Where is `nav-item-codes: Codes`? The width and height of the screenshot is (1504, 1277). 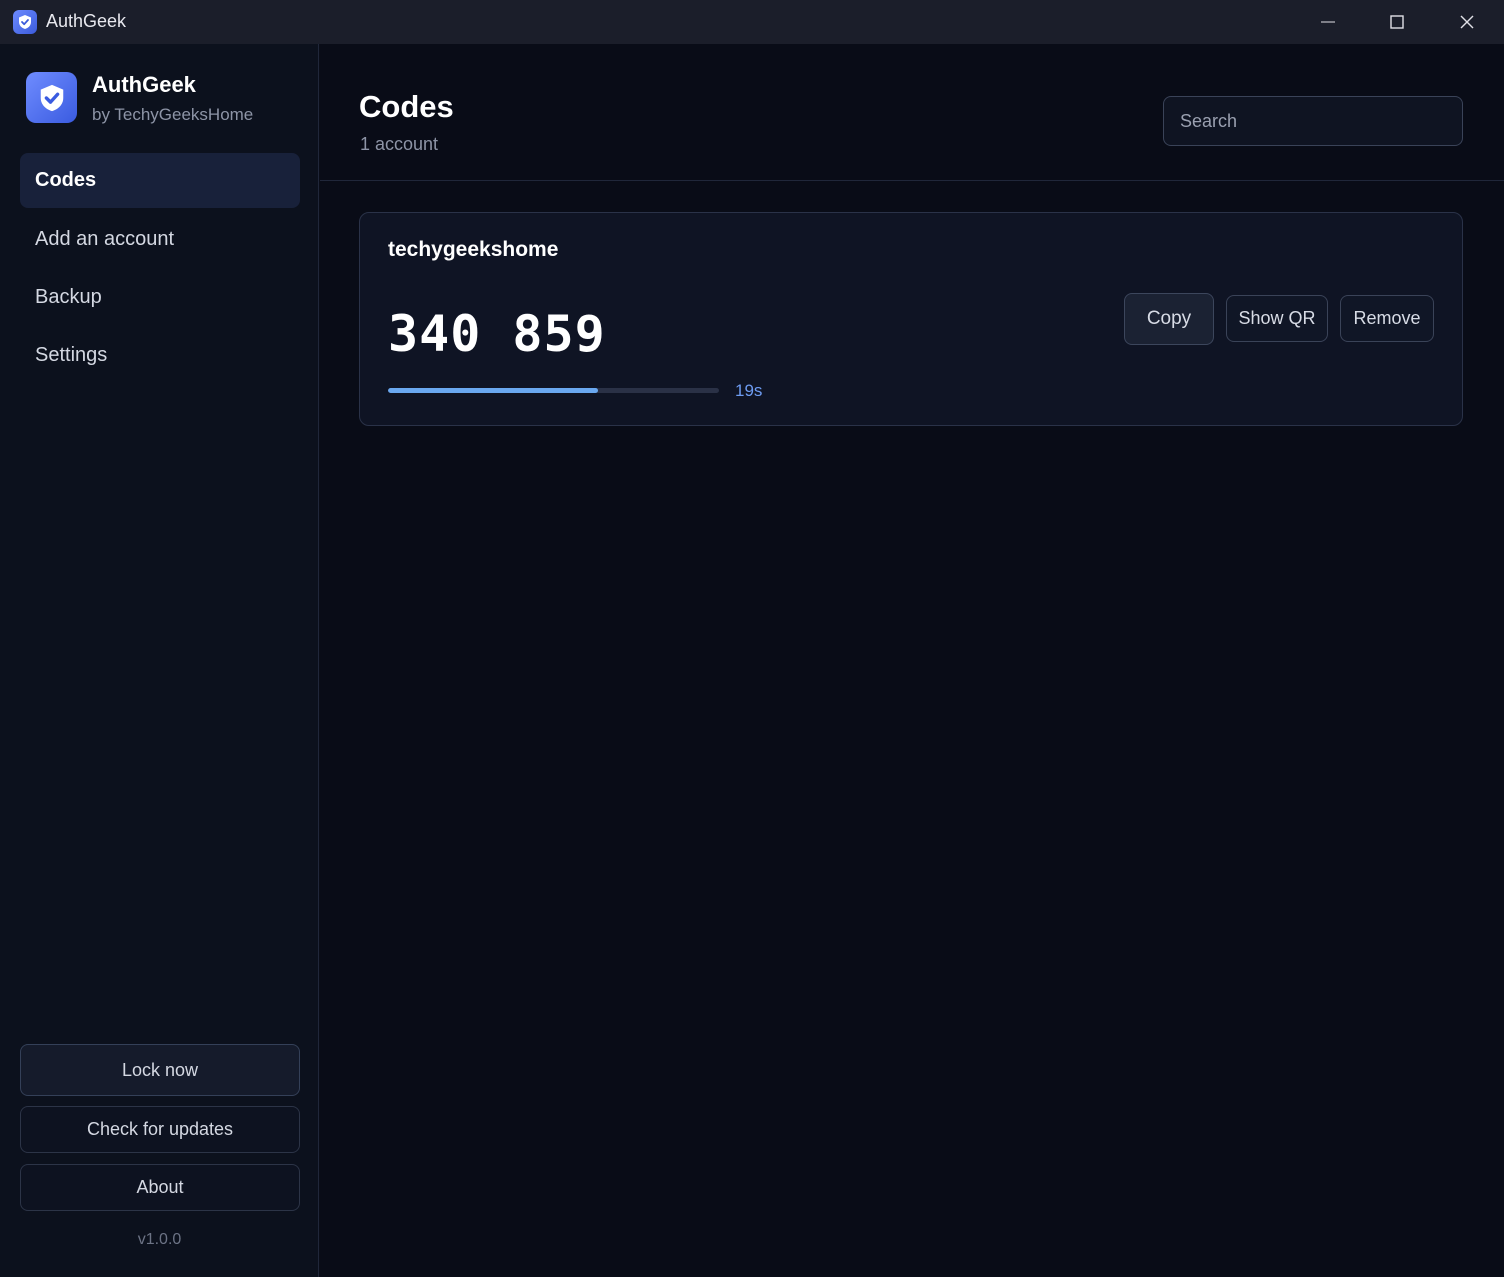 nav-item-codes: Codes is located at coordinates (160, 180).